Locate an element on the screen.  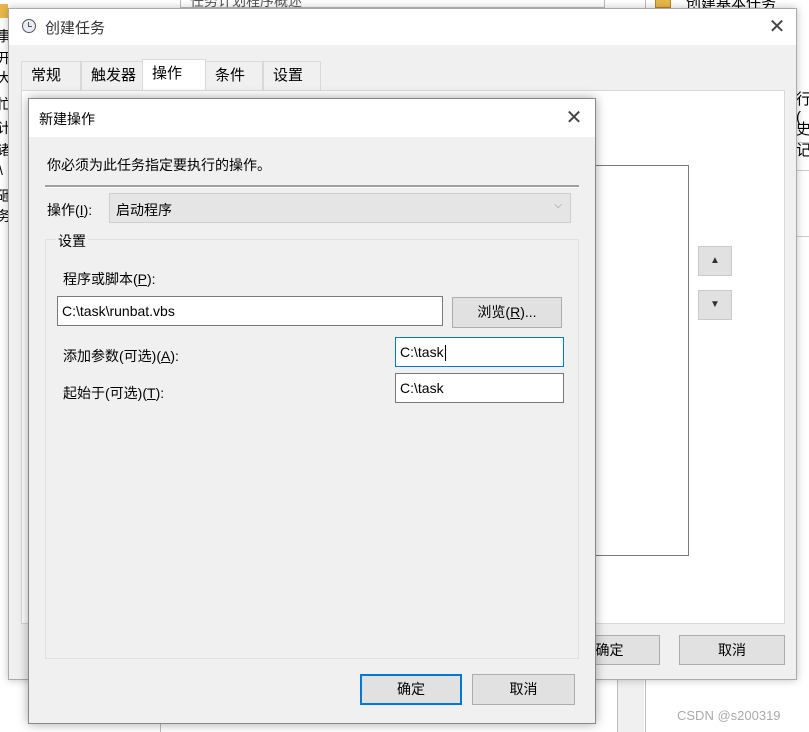
background-folder-icon is located at coordinates (4, 11).